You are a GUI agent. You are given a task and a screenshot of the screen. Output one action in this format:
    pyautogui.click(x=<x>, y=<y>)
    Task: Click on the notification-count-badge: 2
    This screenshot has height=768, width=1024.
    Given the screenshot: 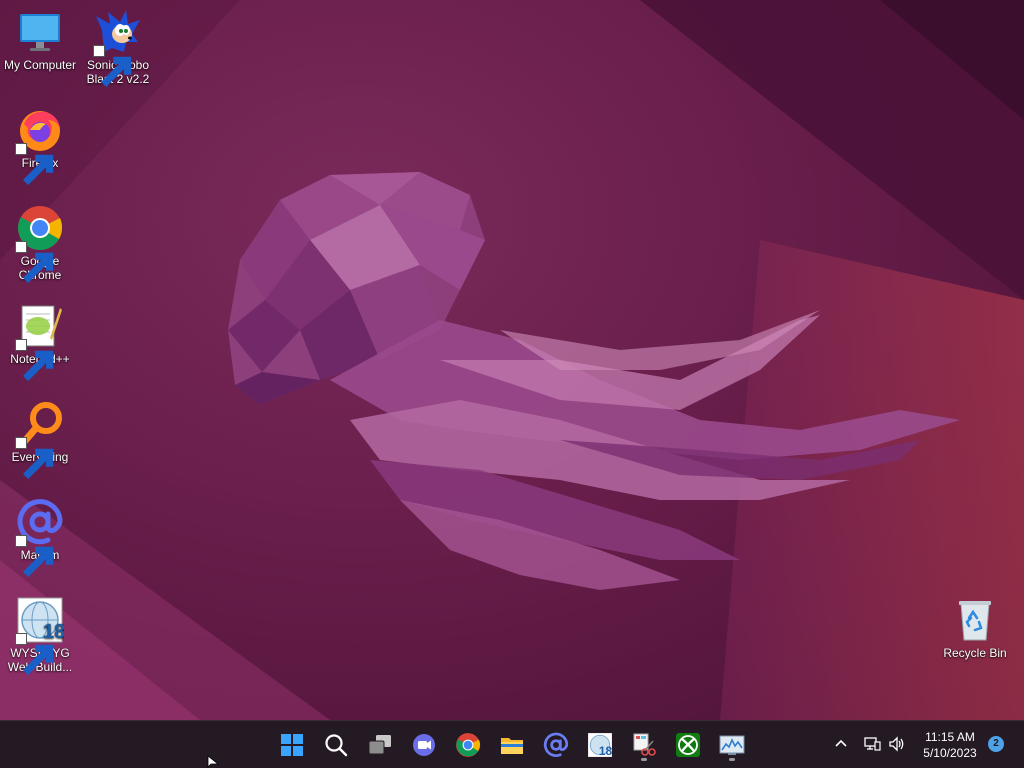 What is the action you would take?
    pyautogui.click(x=996, y=744)
    